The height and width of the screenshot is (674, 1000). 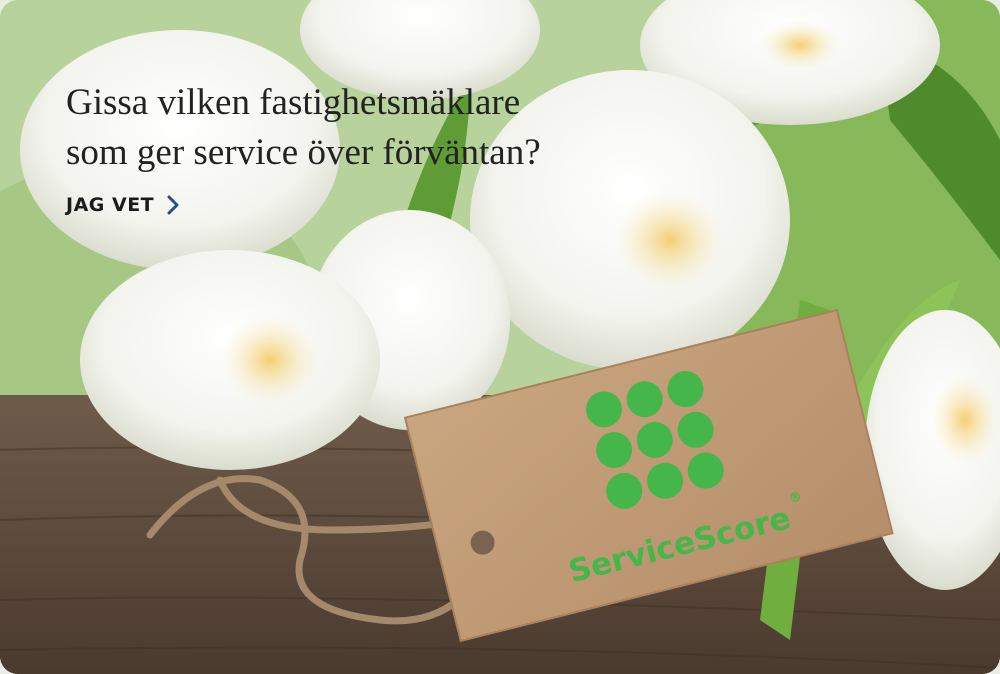 I want to click on headline-line-1: Gissa vilken fastighetsmäklare, so click(x=293, y=102).